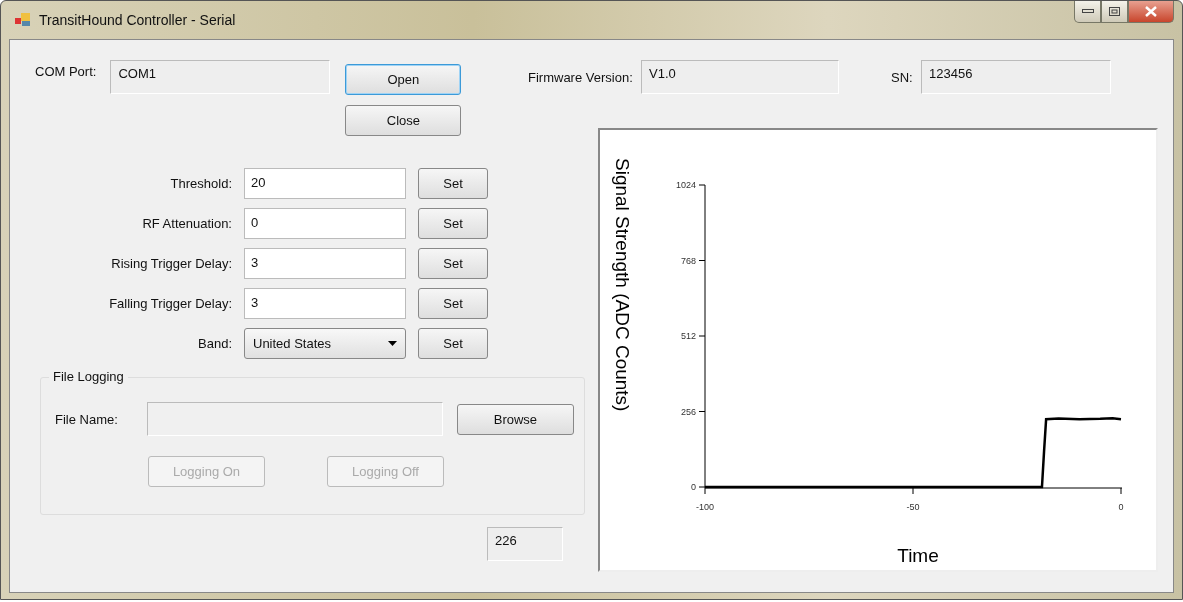 The height and width of the screenshot is (602, 1183). I want to click on counter-field: 226, so click(525, 544).